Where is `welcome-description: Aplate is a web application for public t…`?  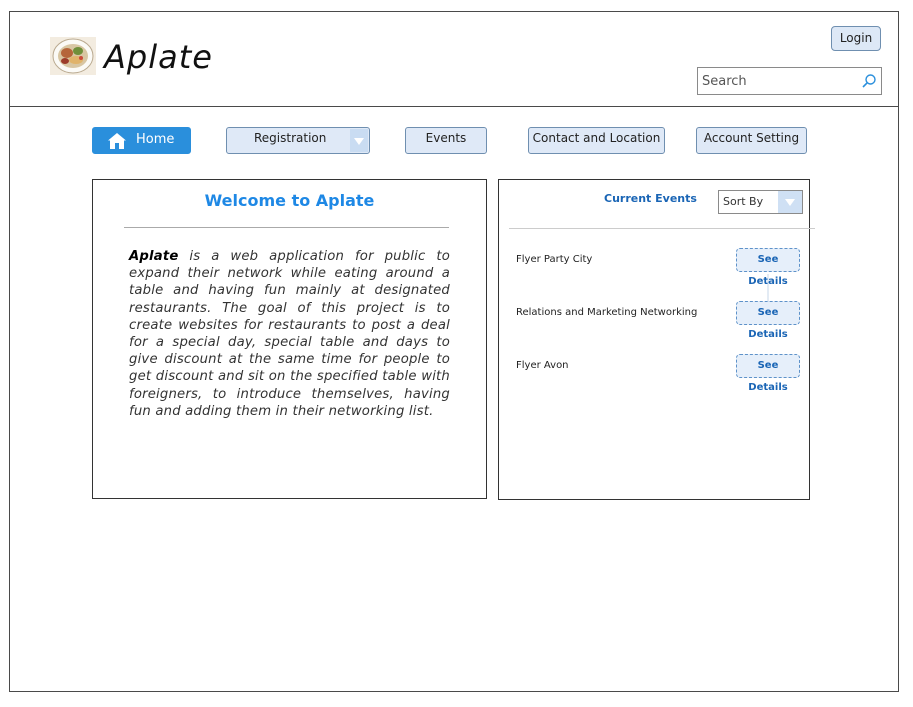
welcome-description: Aplate is a web application for public t… is located at coordinates (289, 334).